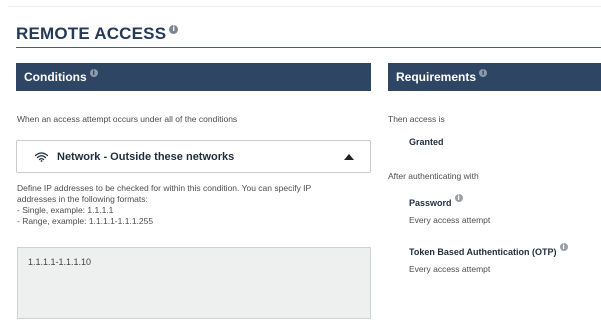  What do you see at coordinates (85, 221) in the screenshot?
I see `help-line: - Range, example: 1.1.1.1-1.1.1.255` at bounding box center [85, 221].